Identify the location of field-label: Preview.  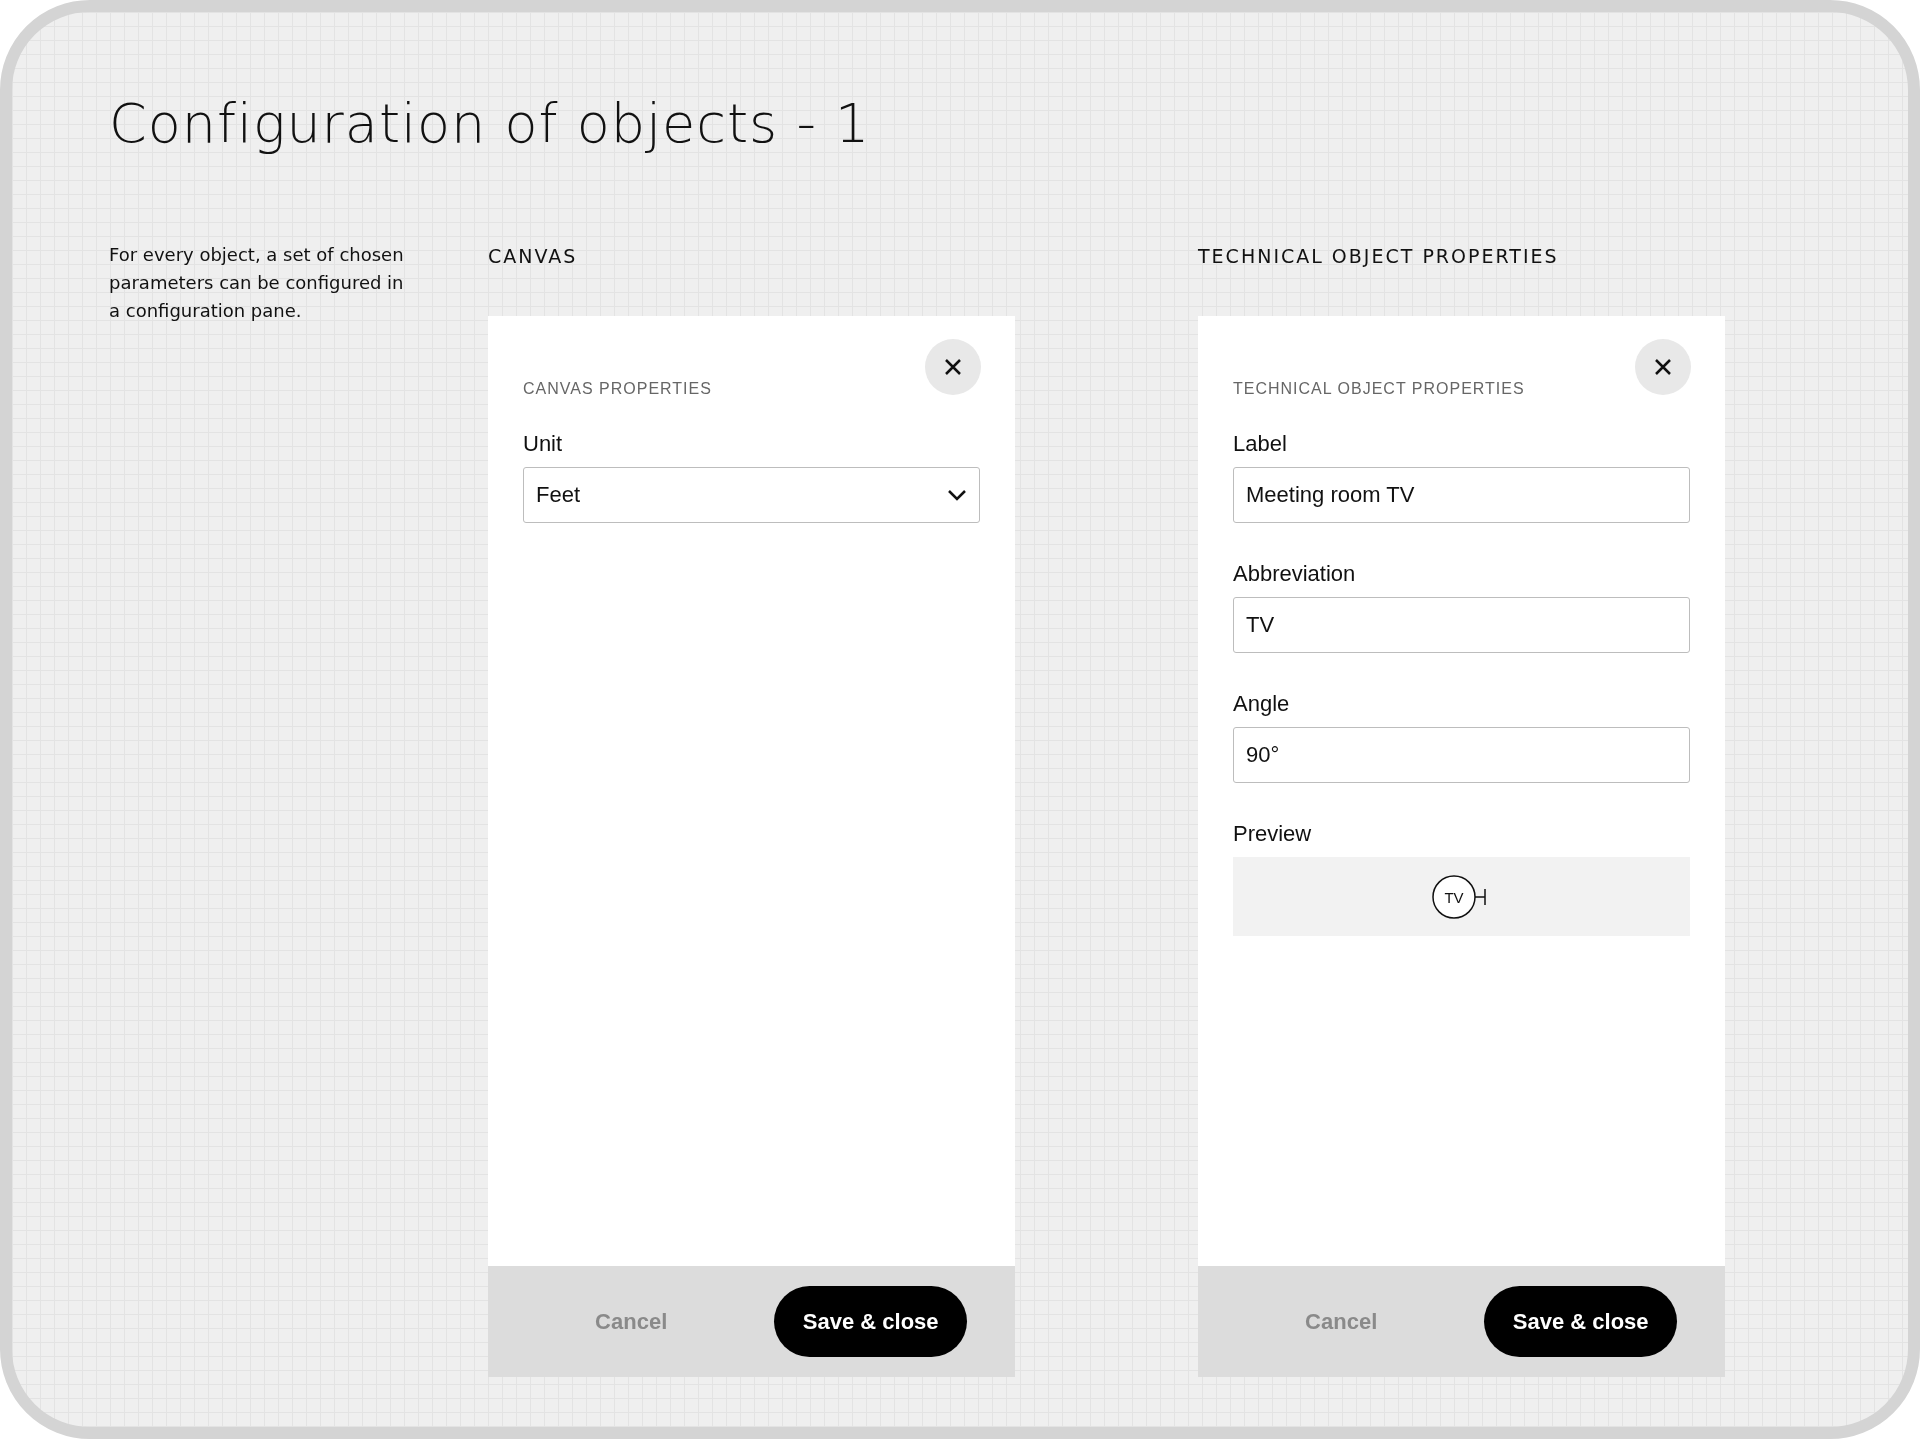
(1273, 834).